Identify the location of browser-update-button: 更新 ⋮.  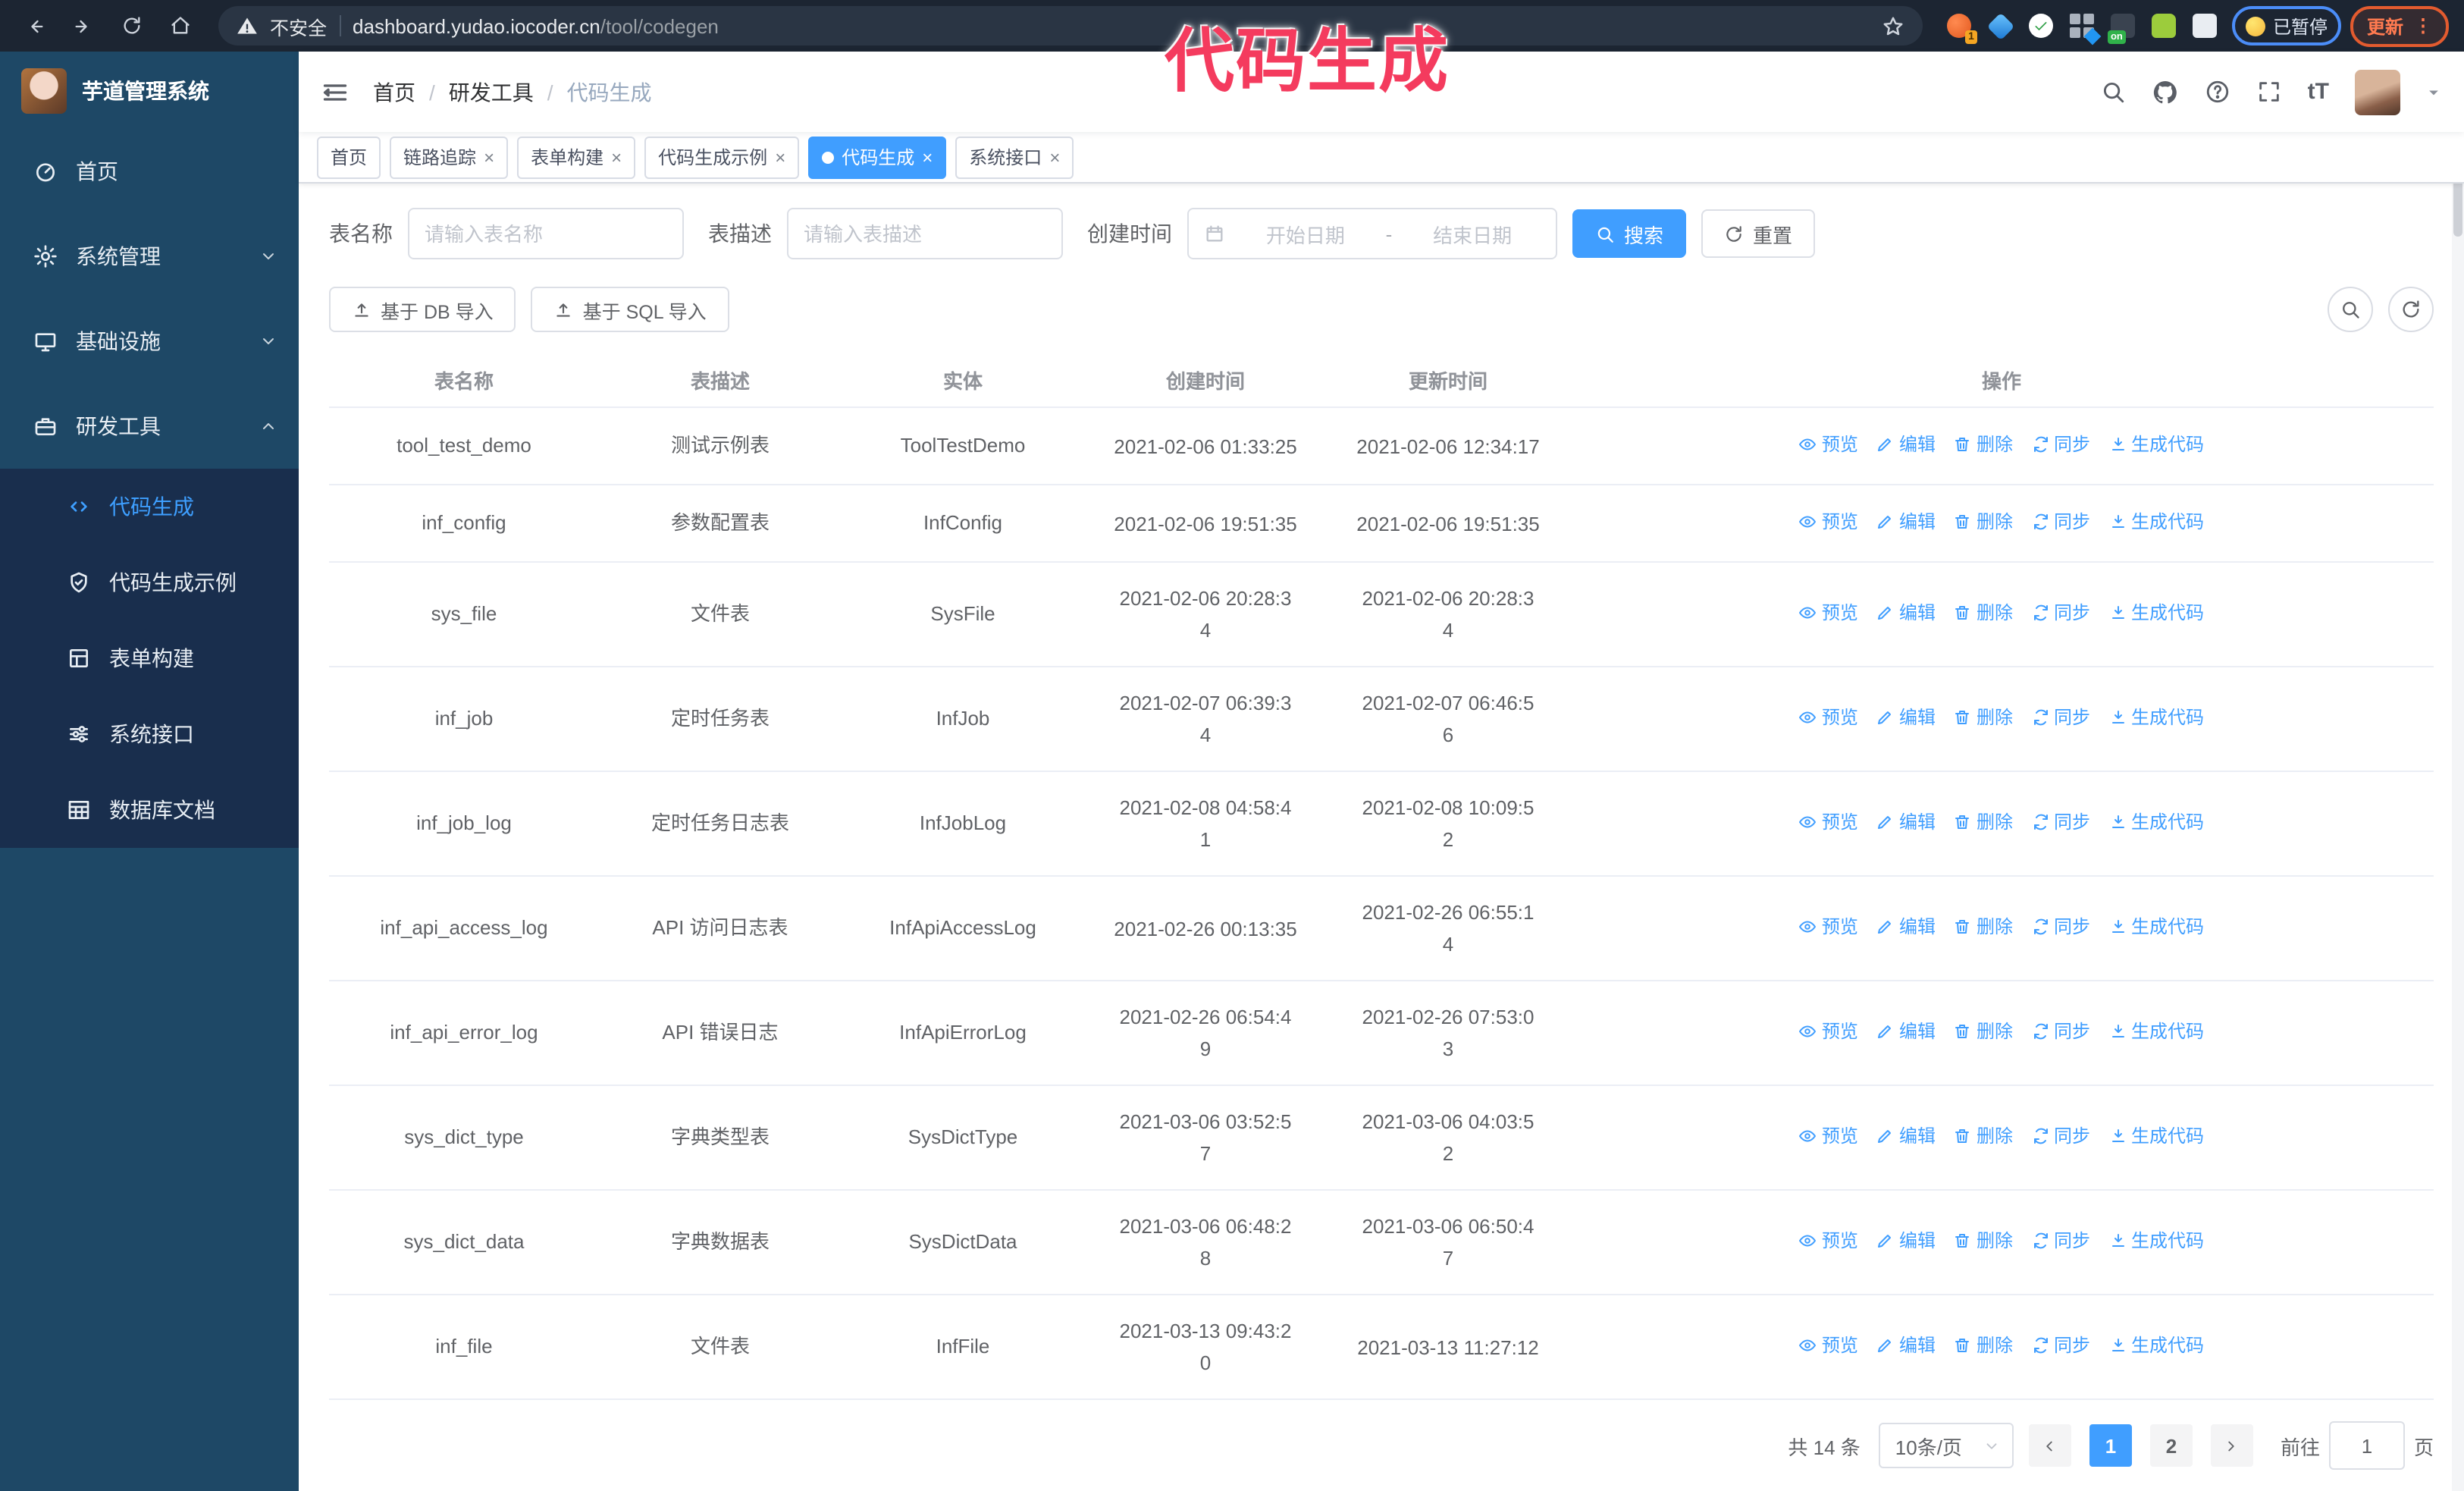
(2400, 25).